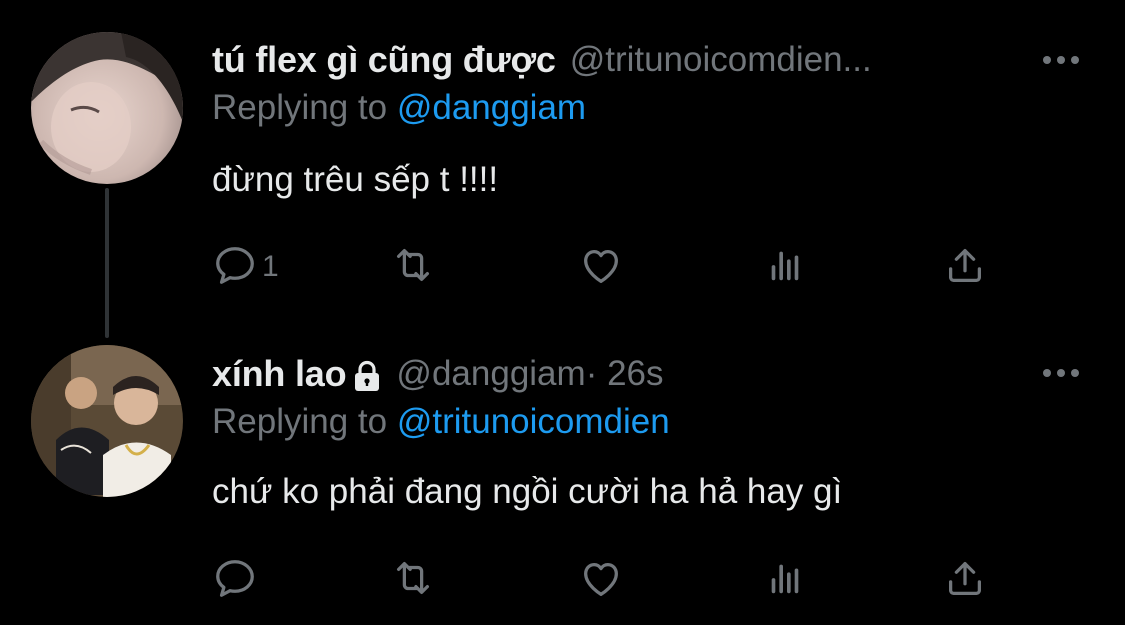 The height and width of the screenshot is (625, 1125). I want to click on replying-to-line: Replying to @tritunoicomdien, so click(441, 422).